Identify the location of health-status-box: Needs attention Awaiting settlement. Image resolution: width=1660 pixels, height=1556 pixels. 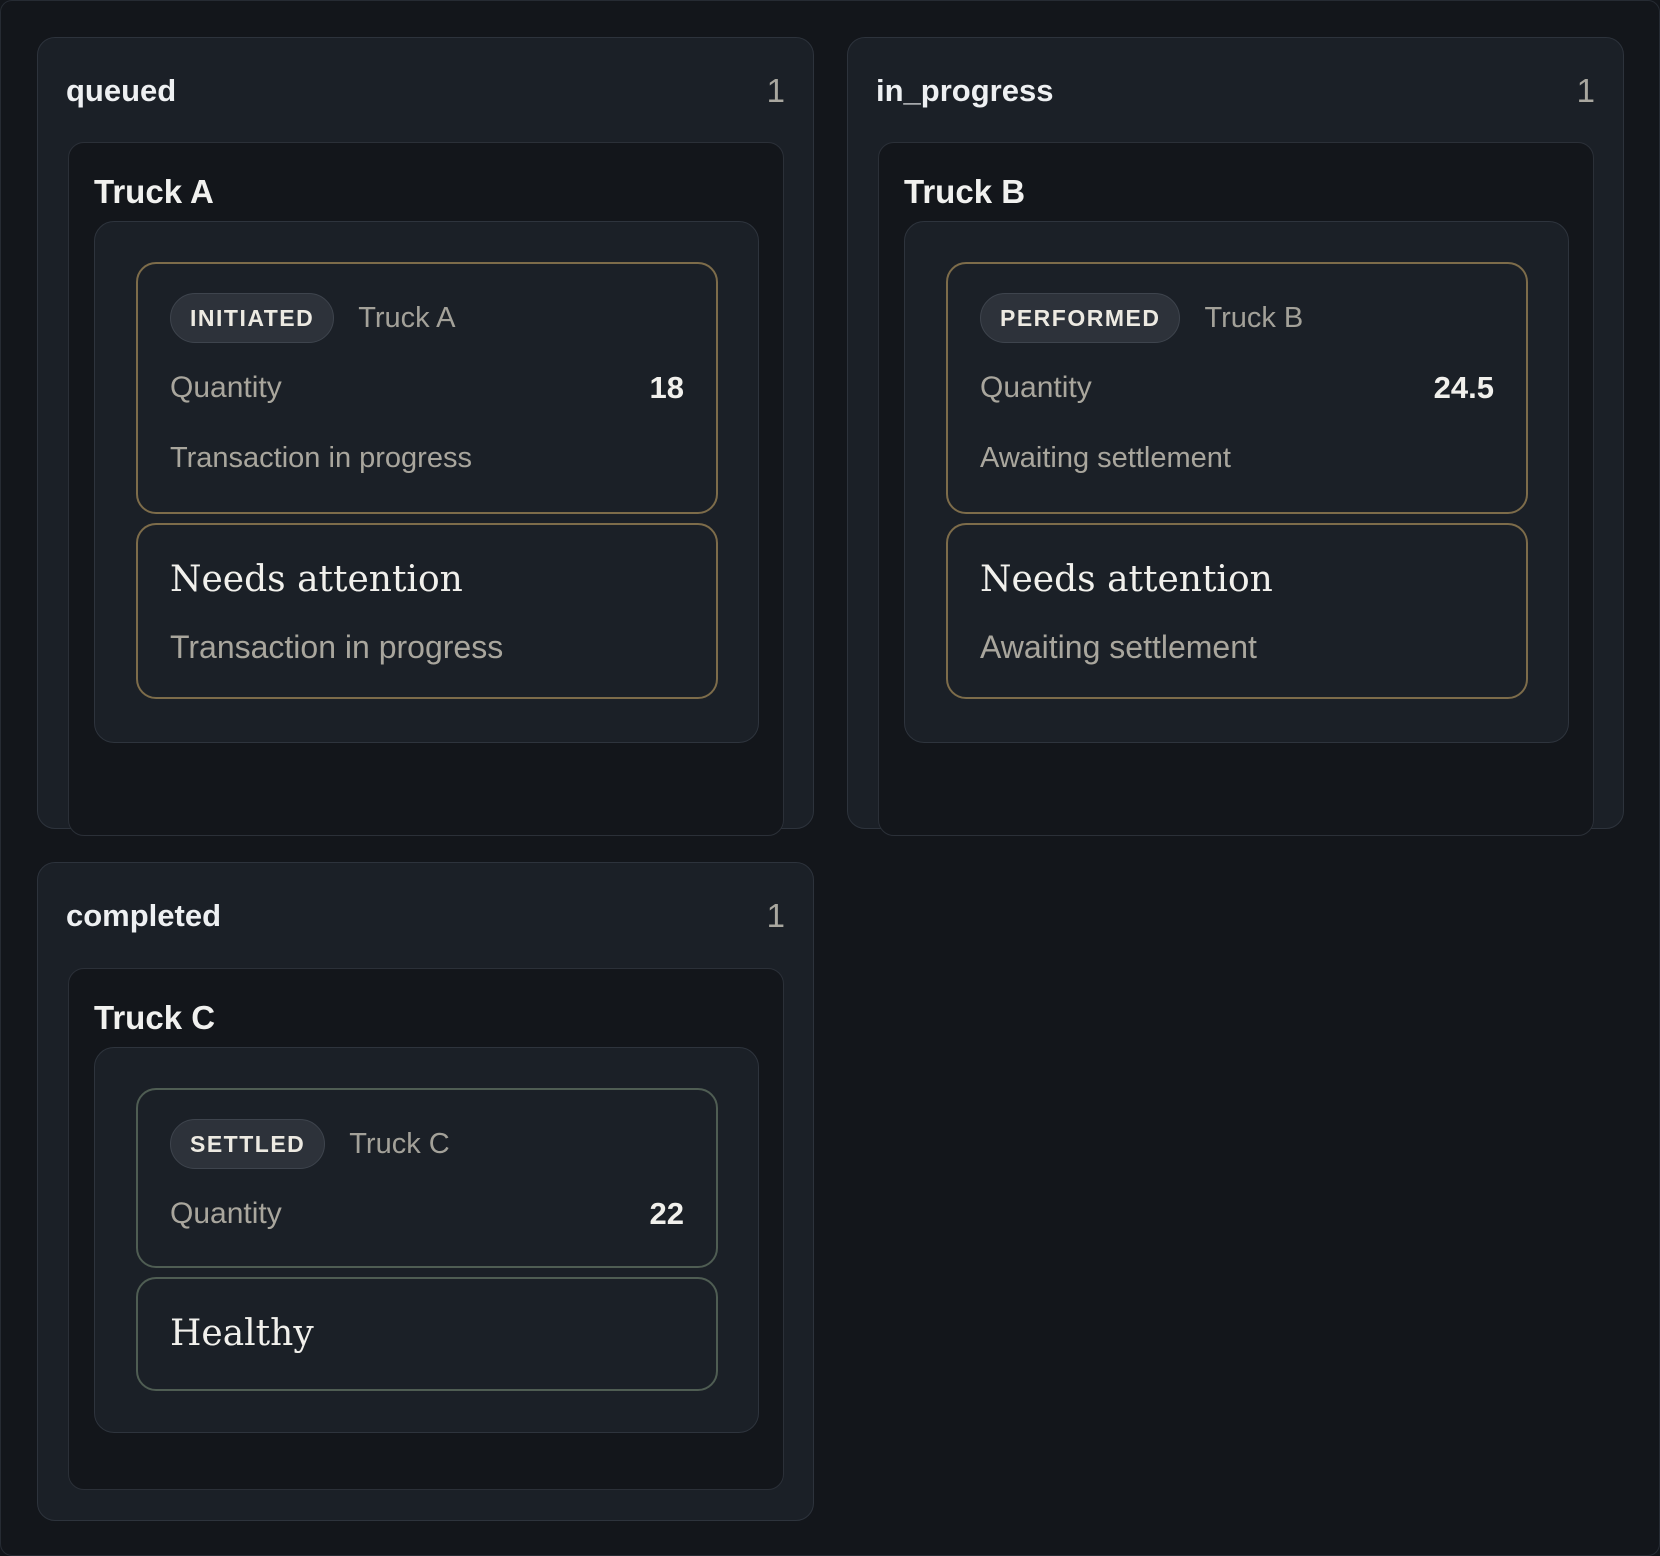
(1237, 611).